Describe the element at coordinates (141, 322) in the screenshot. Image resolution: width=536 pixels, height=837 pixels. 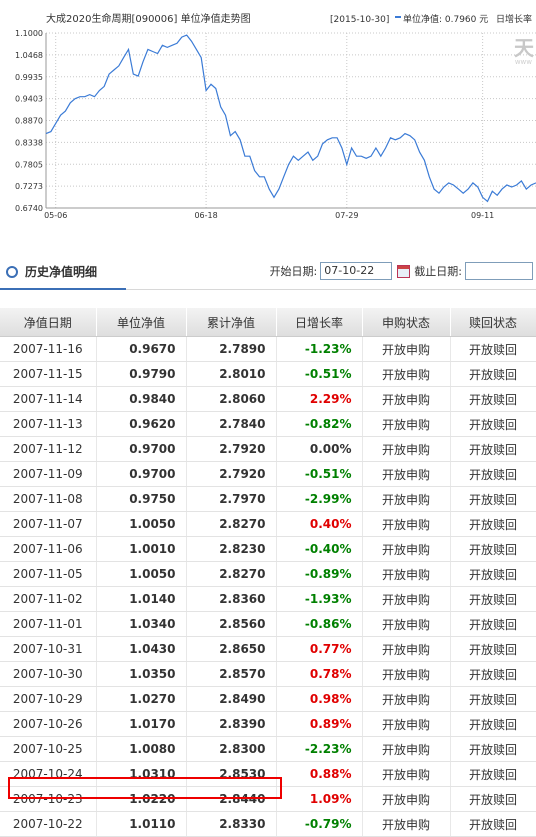
I see `header-nav: 单位净值` at that location.